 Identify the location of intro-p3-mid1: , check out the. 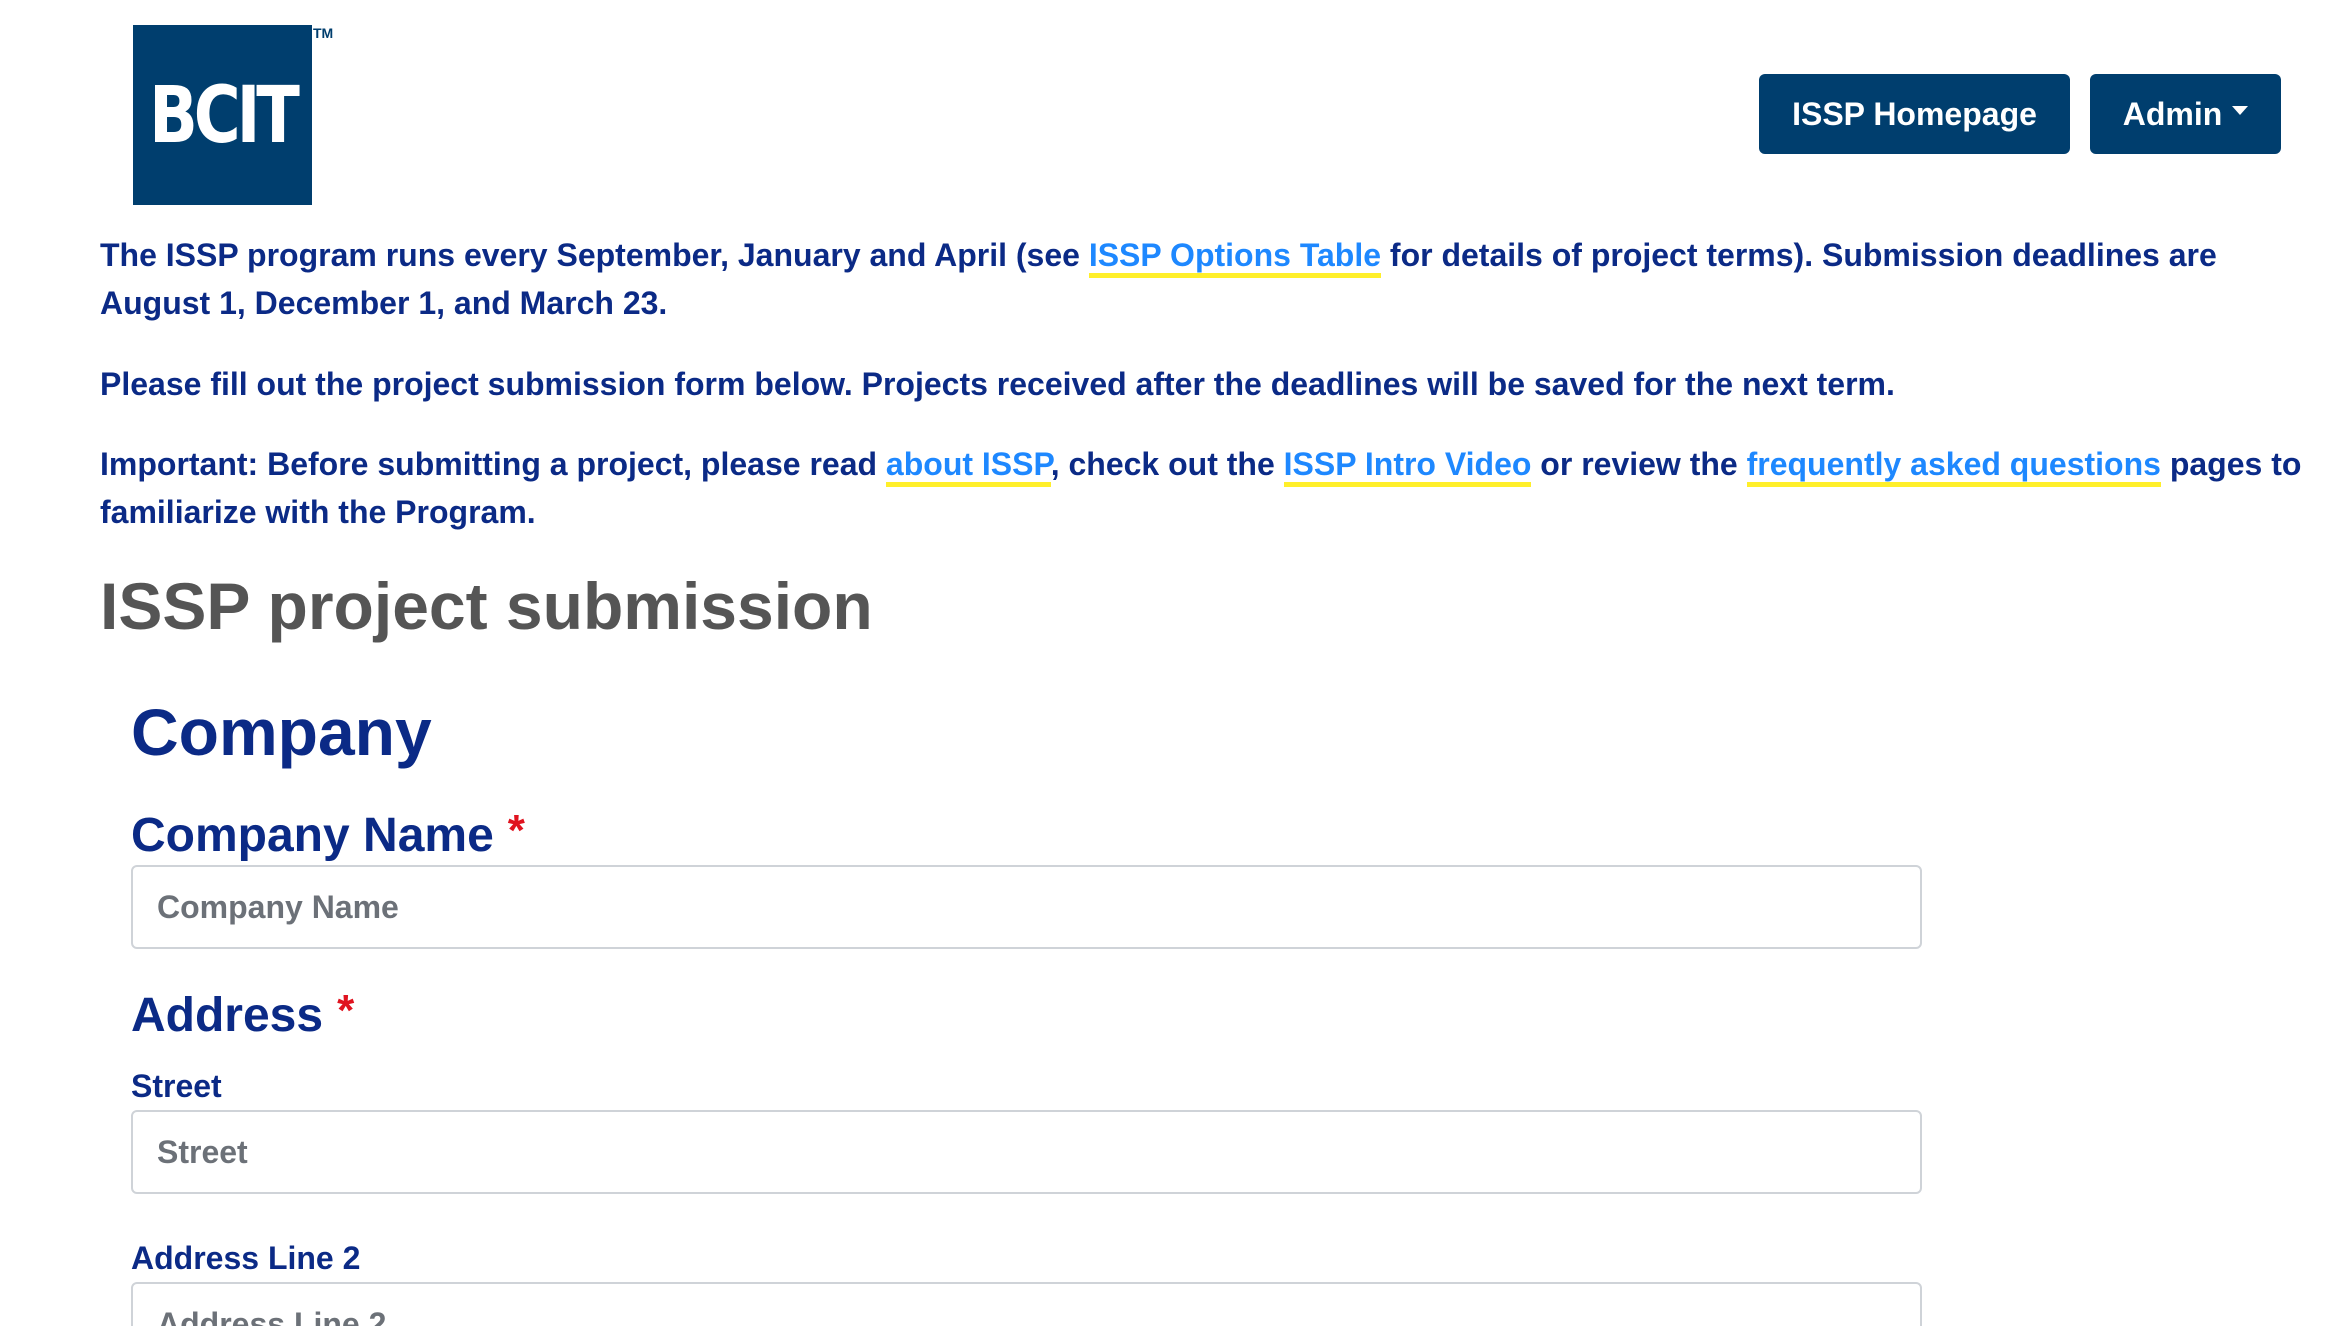
(1167, 464).